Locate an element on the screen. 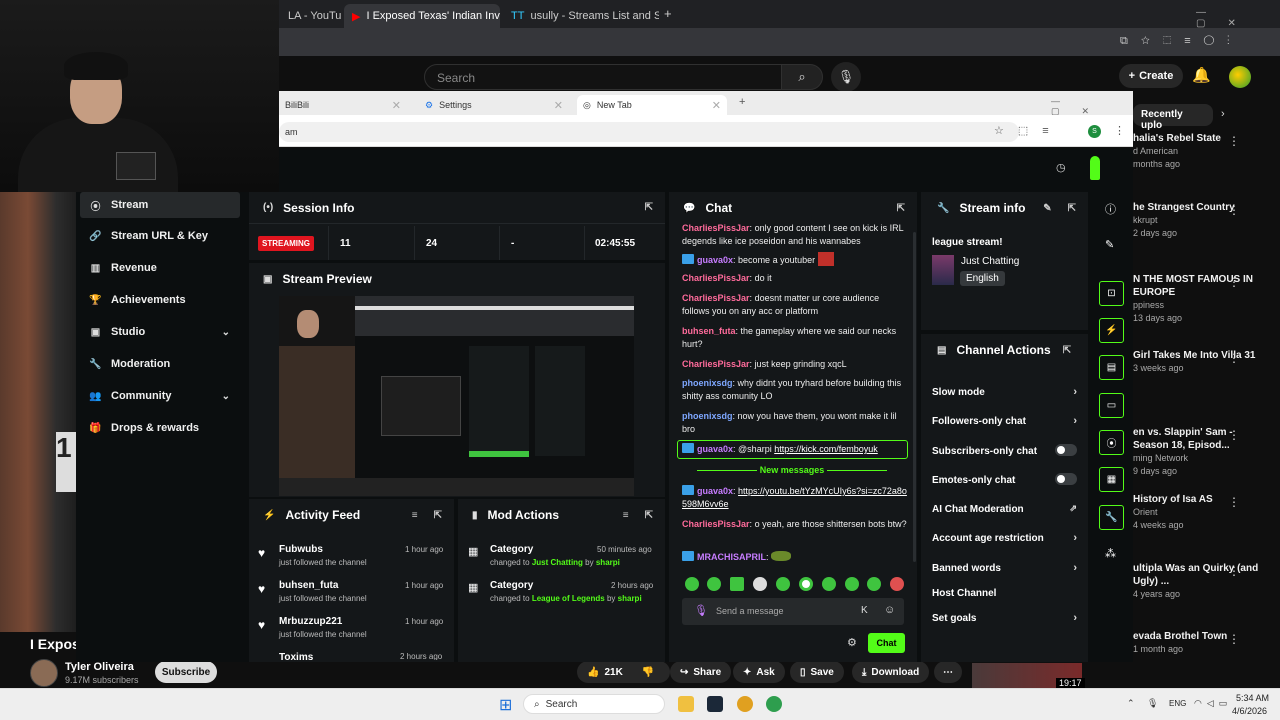  list-item: Mrbuzzup221 just followed the channel is located at coordinates (323, 627).